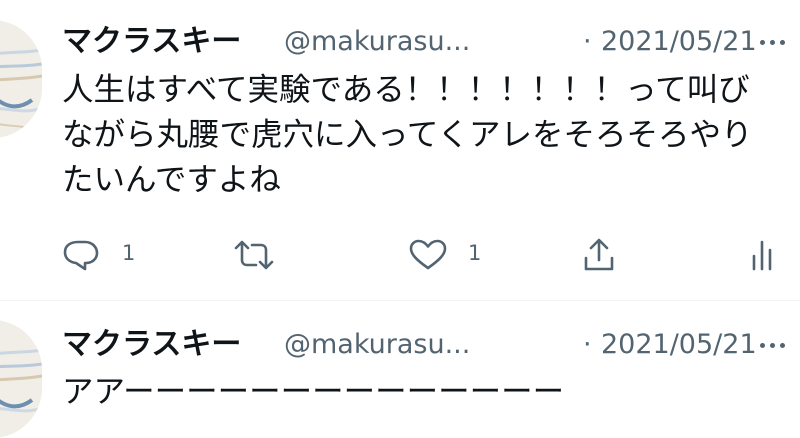  Describe the element at coordinates (129, 253) in the screenshot. I see `reply-count: 1` at that location.